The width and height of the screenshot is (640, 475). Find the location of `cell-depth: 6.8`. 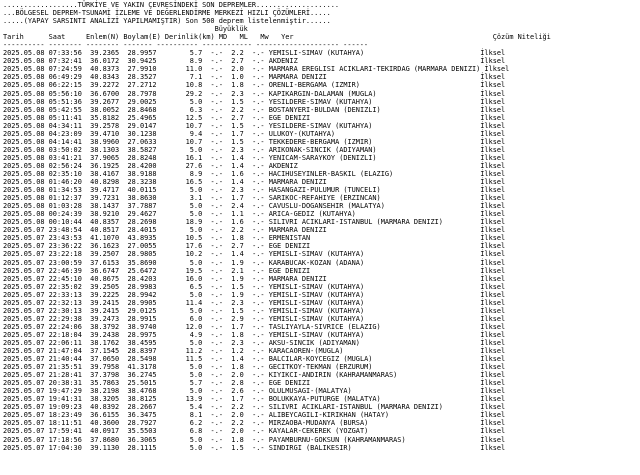

cell-depth: 6.8 is located at coordinates (181, 431).